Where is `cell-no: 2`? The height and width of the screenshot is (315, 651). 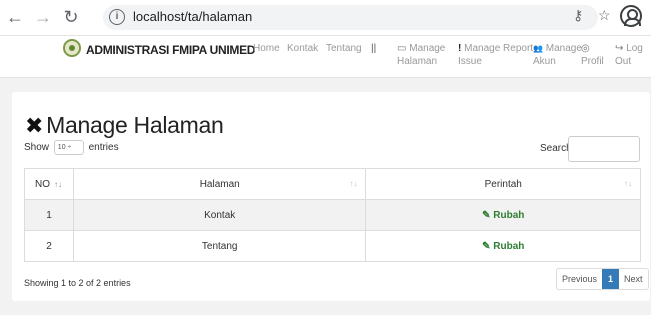
cell-no: 2 is located at coordinates (49, 246).